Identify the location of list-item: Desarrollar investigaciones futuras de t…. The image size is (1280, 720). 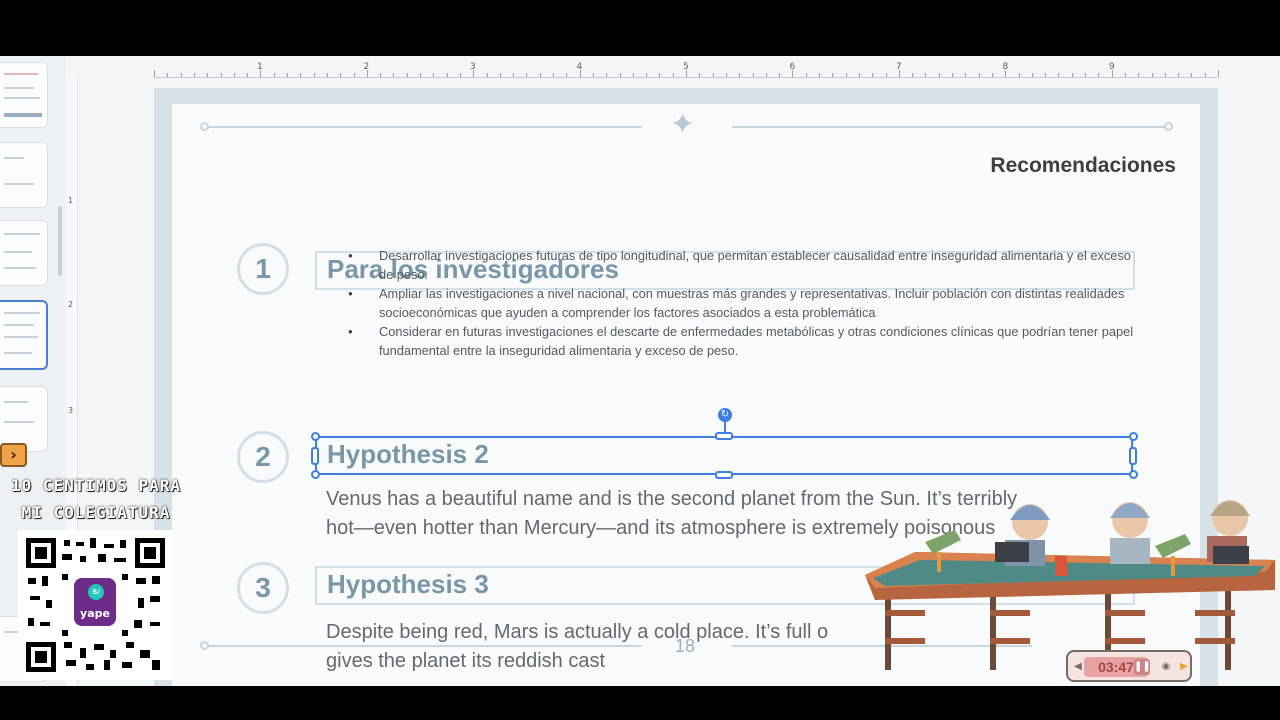
(748, 265).